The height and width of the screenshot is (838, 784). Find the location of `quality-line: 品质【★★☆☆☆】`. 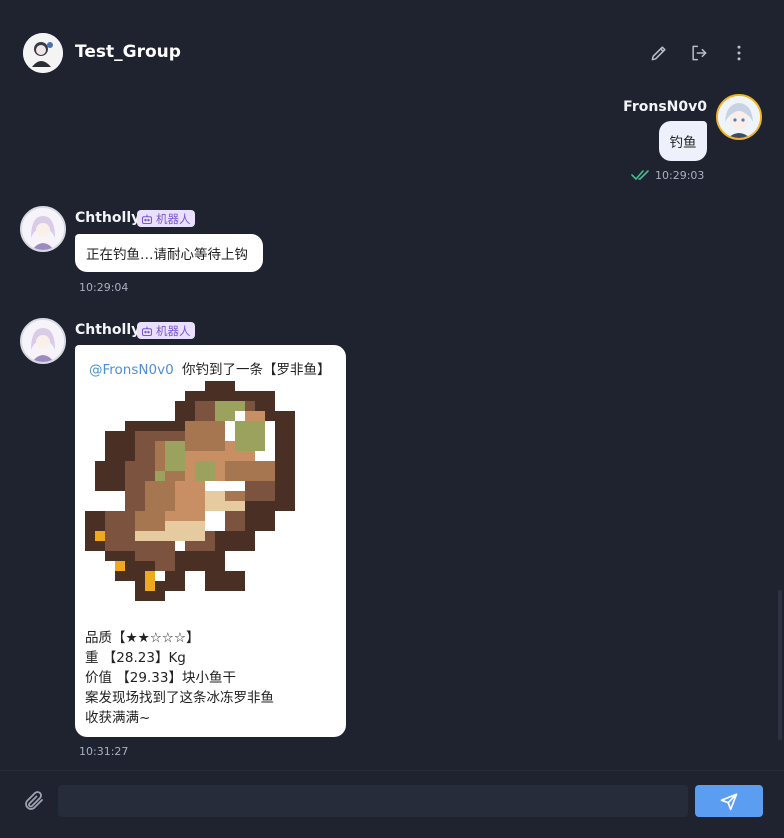

quality-line: 品质【★★☆☆☆】 is located at coordinates (142, 638).